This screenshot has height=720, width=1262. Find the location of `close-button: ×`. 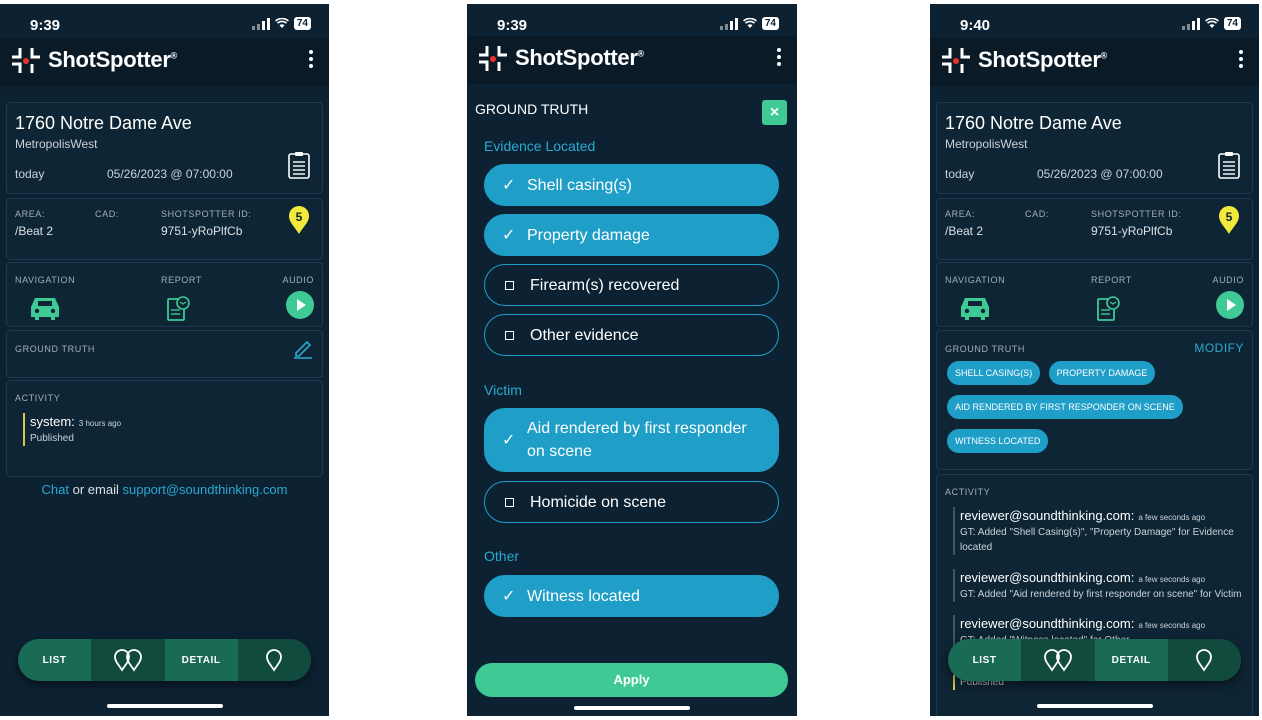

close-button: × is located at coordinates (774, 112).